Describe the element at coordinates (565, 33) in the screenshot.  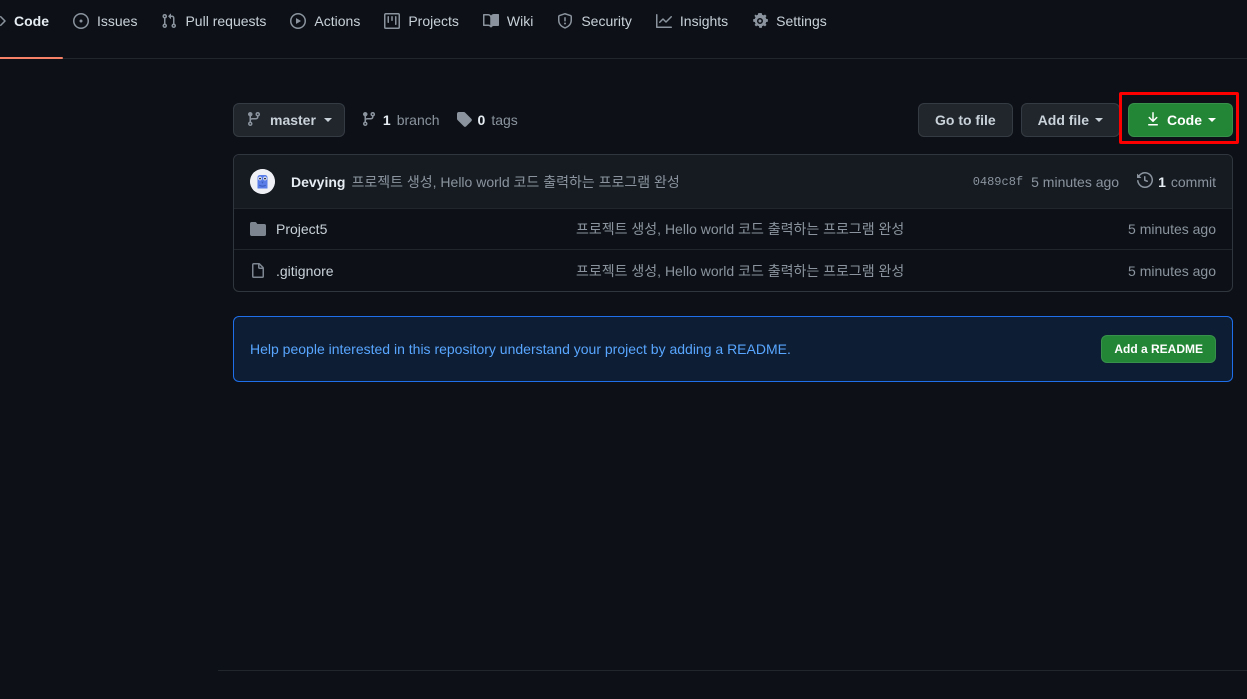
I see `shield-icon` at that location.